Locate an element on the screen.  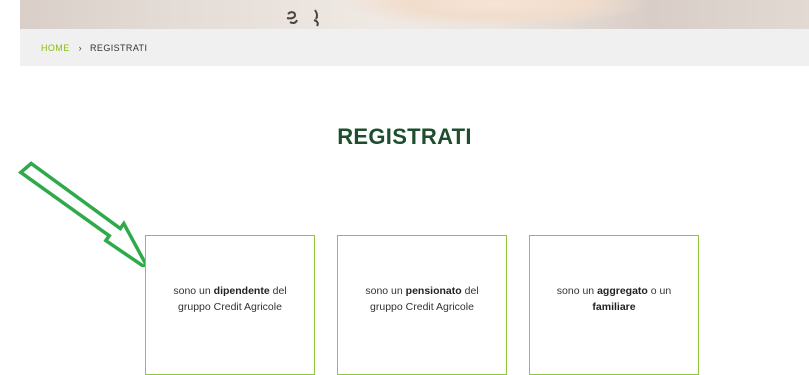
card-text: sono un aggregato o un familiare is located at coordinates (614, 299).